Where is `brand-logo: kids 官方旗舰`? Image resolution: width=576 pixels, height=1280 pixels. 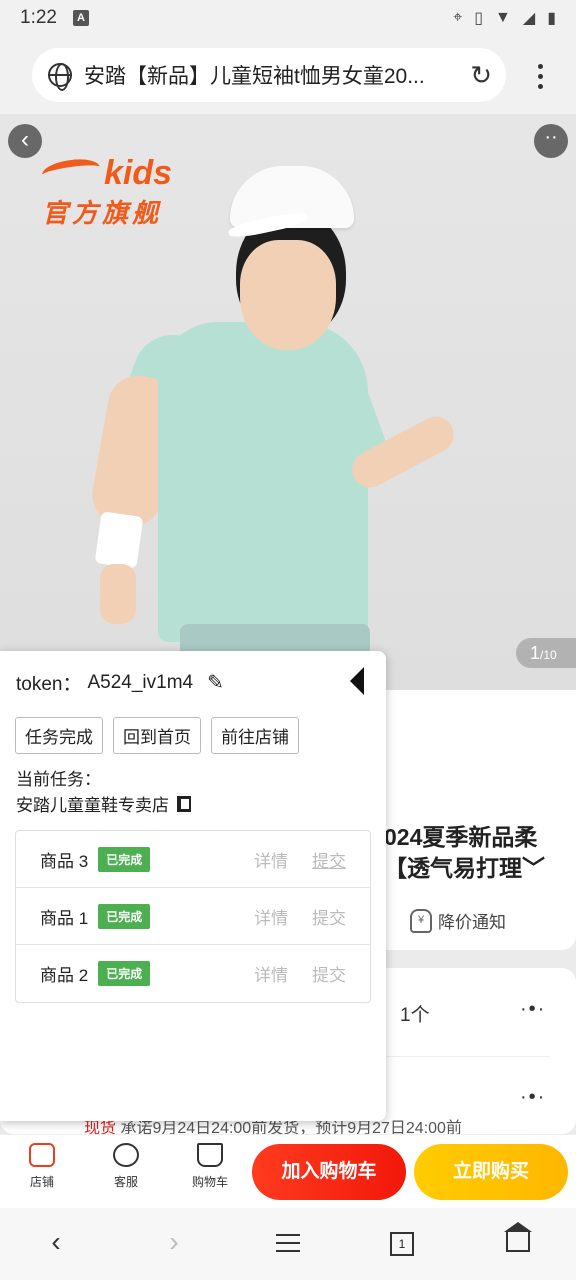
brand-logo: kids 官方旗舰 is located at coordinates (106, 192).